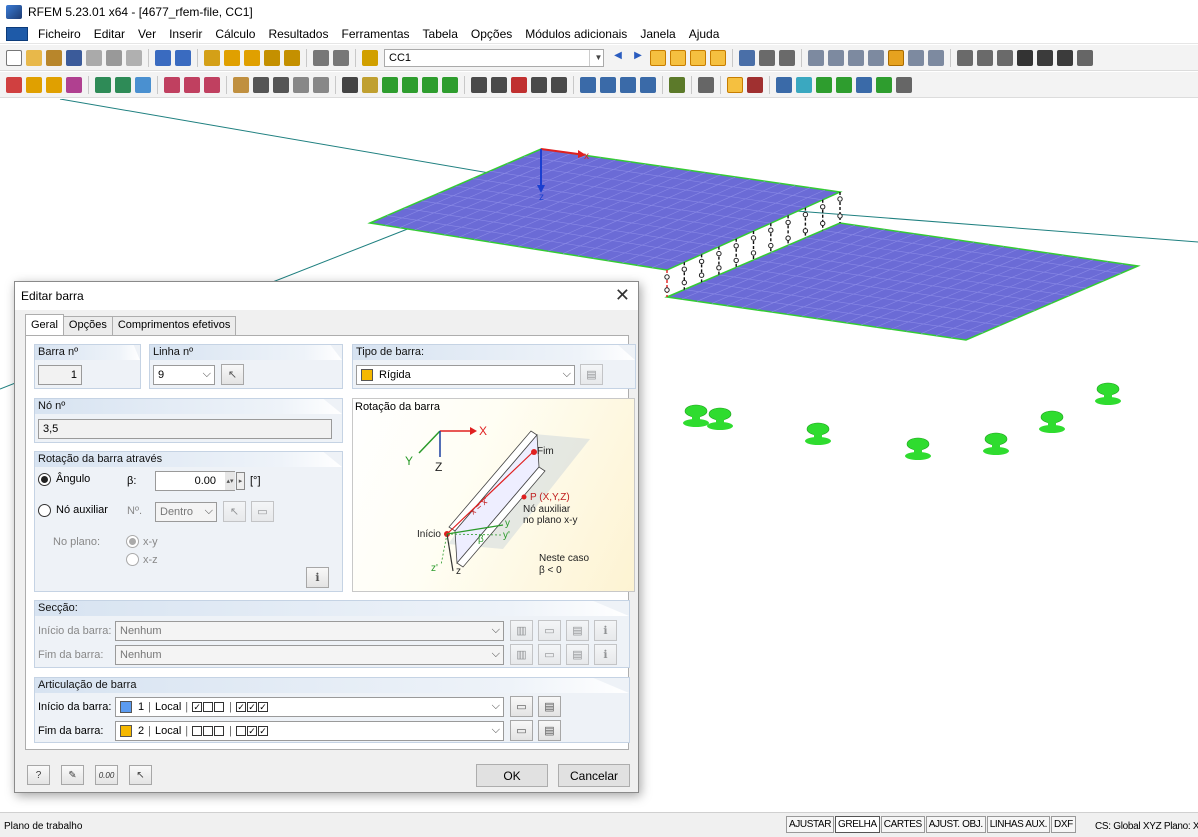 The image size is (1198, 837). I want to click on tab-comprimentos: Comprimentos efetivos, so click(174, 325).